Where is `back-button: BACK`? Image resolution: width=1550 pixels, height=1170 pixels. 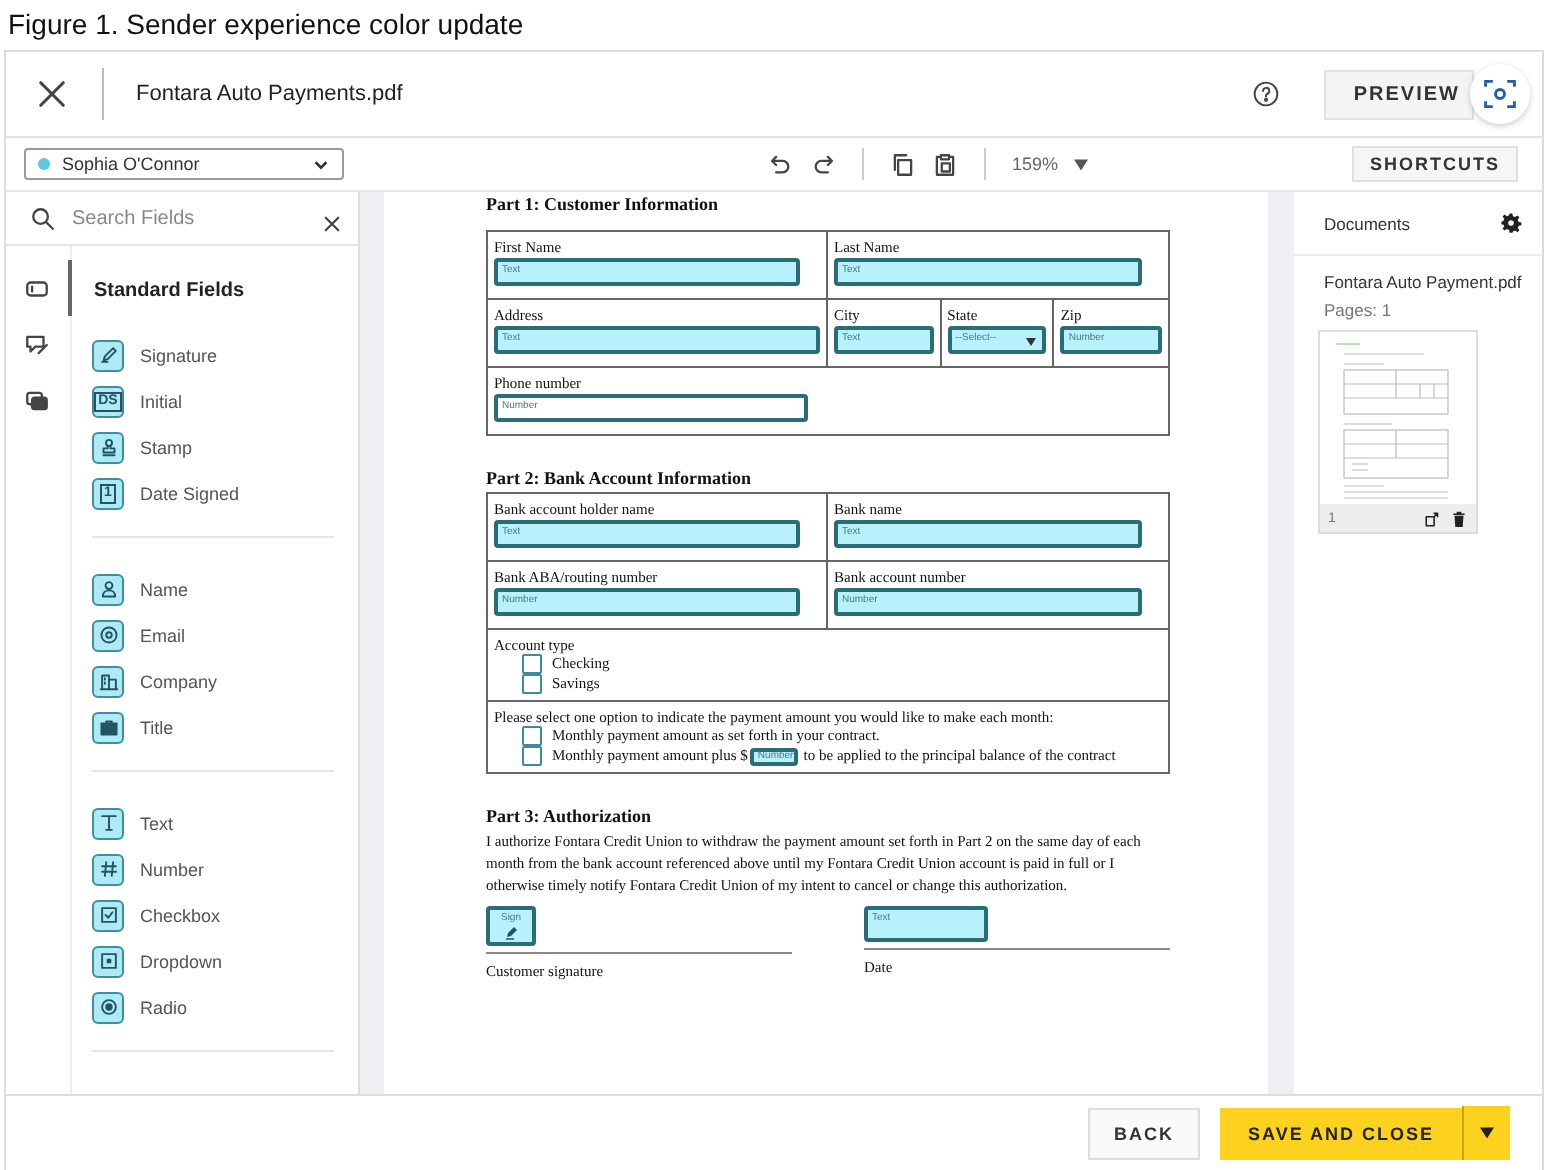 back-button: BACK is located at coordinates (1143, 1133).